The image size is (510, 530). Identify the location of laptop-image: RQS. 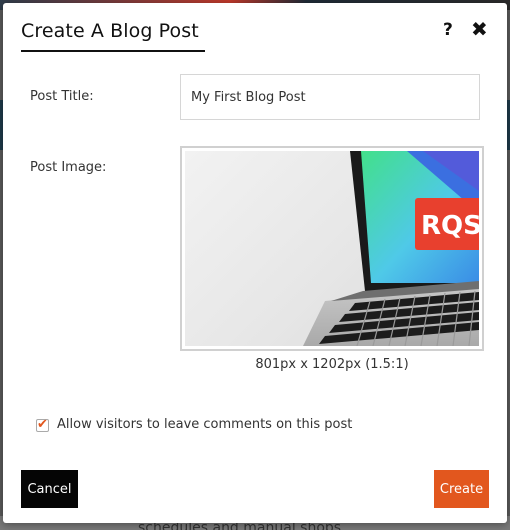
(391, 248).